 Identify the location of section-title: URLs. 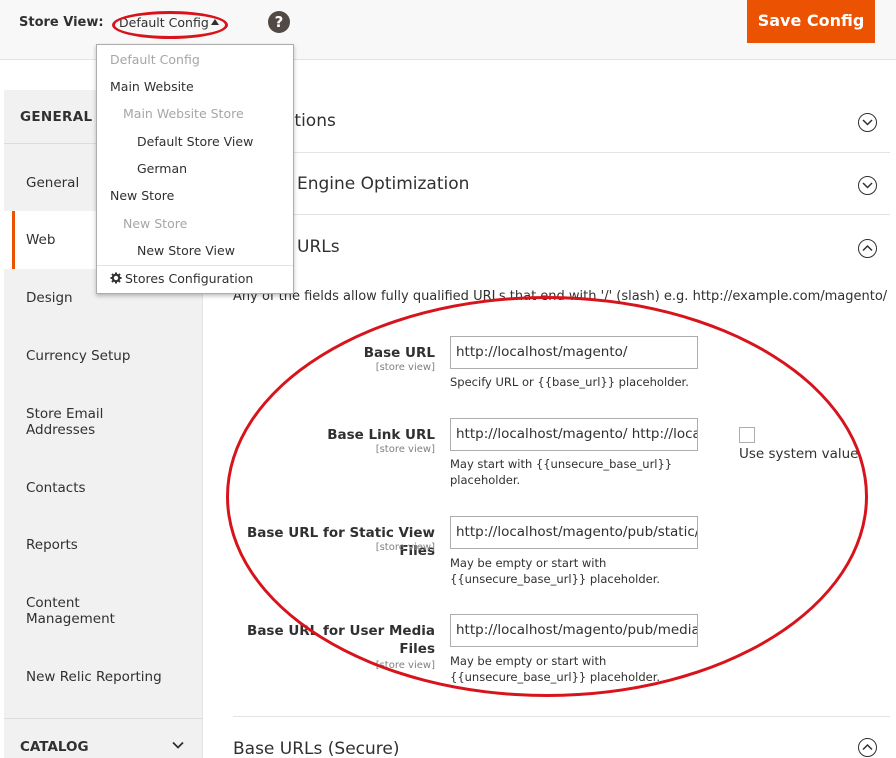
(318, 247).